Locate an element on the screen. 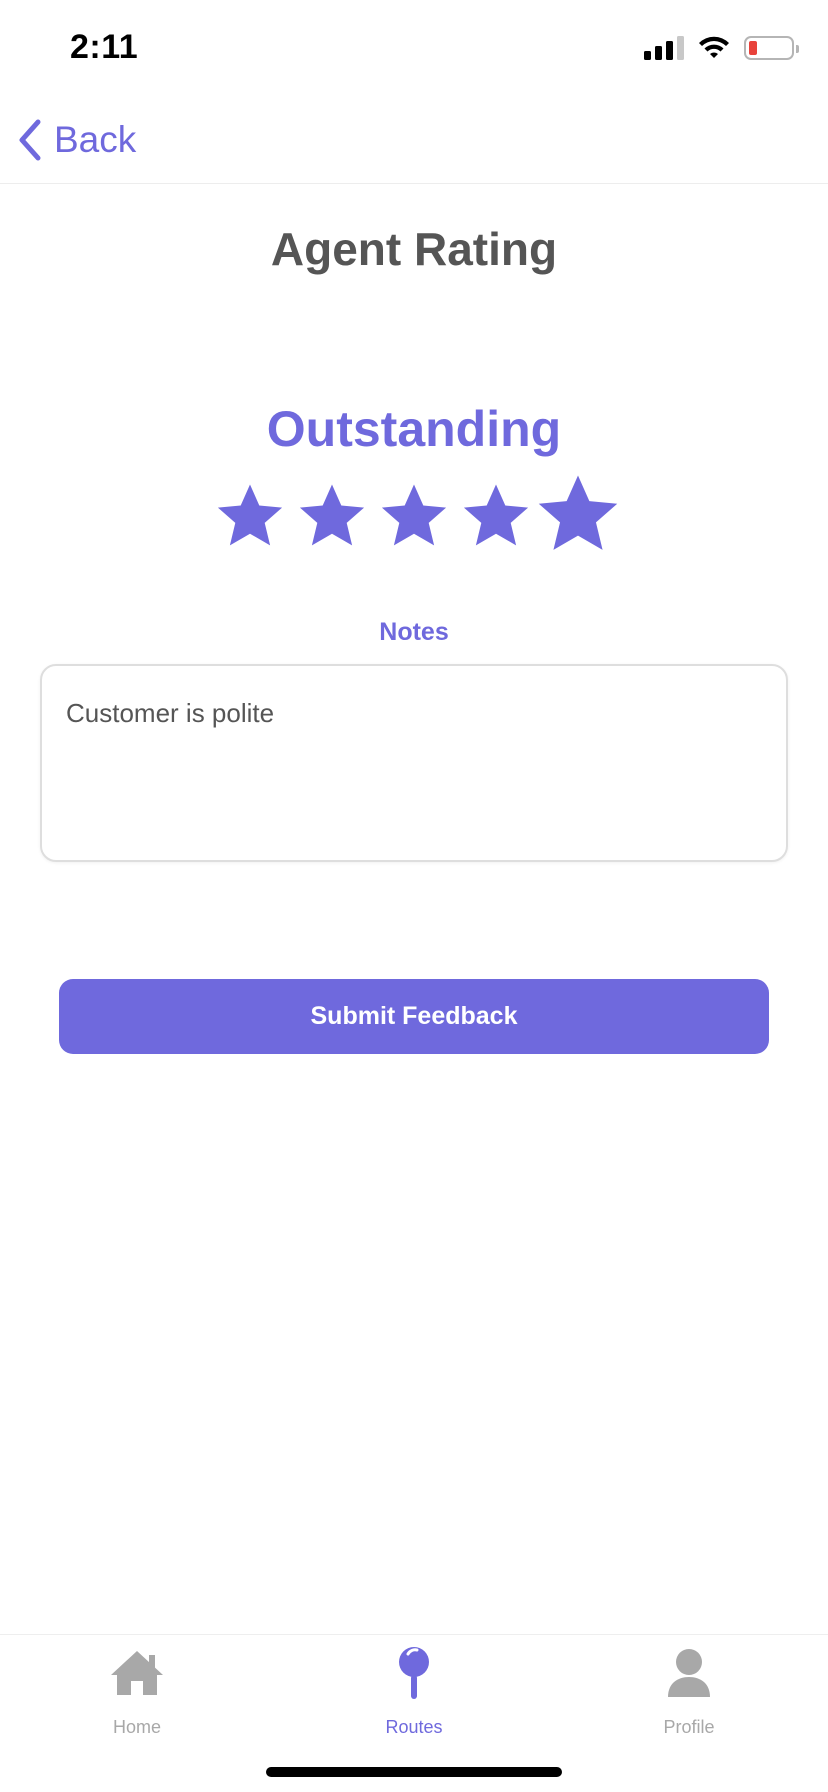  star-5-icon is located at coordinates (578, 514).